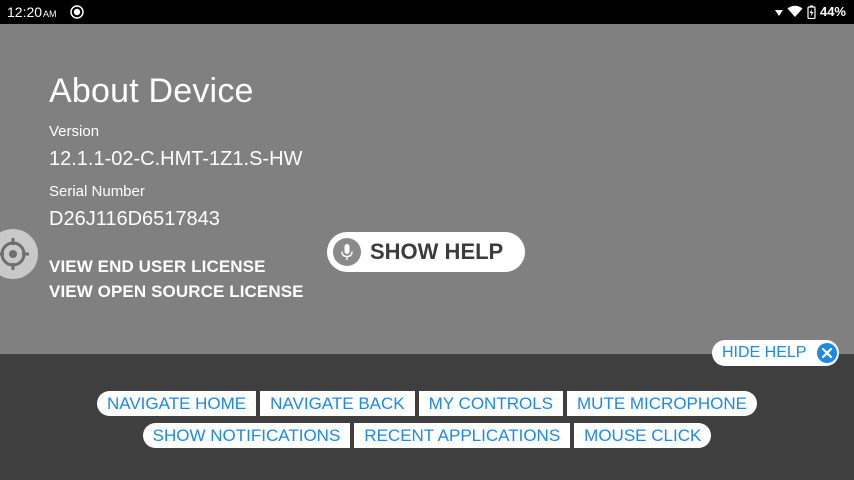 Image resolution: width=854 pixels, height=480 pixels. What do you see at coordinates (50, 14) in the screenshot?
I see `time-ampm: AM` at bounding box center [50, 14].